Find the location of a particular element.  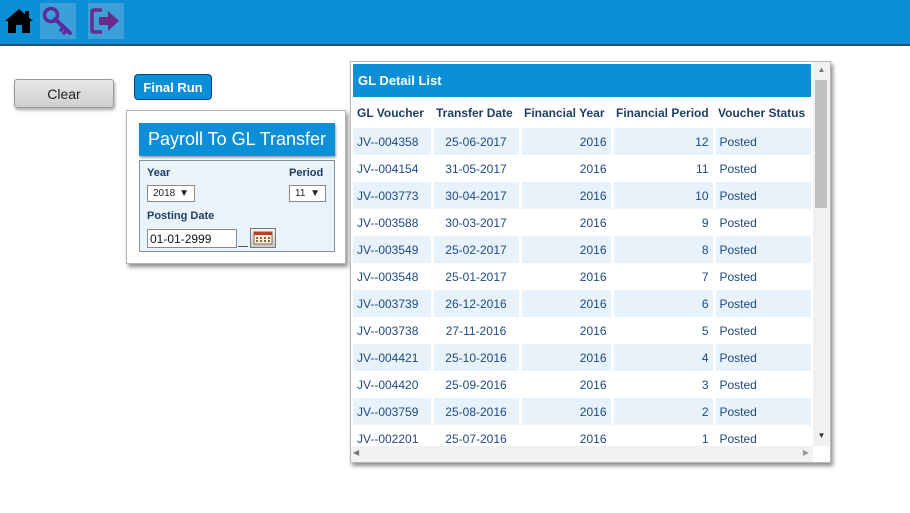

transfer-date-cell: 31-05-2017 is located at coordinates (477, 168).